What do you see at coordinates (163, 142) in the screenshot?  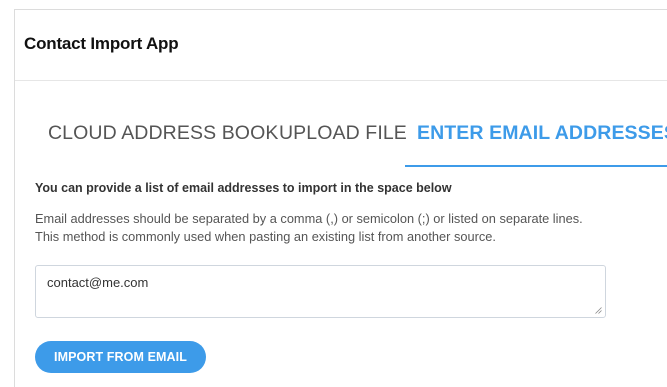 I see `tab-cloud-address-book: CLOUD ADDRESS BOOK` at bounding box center [163, 142].